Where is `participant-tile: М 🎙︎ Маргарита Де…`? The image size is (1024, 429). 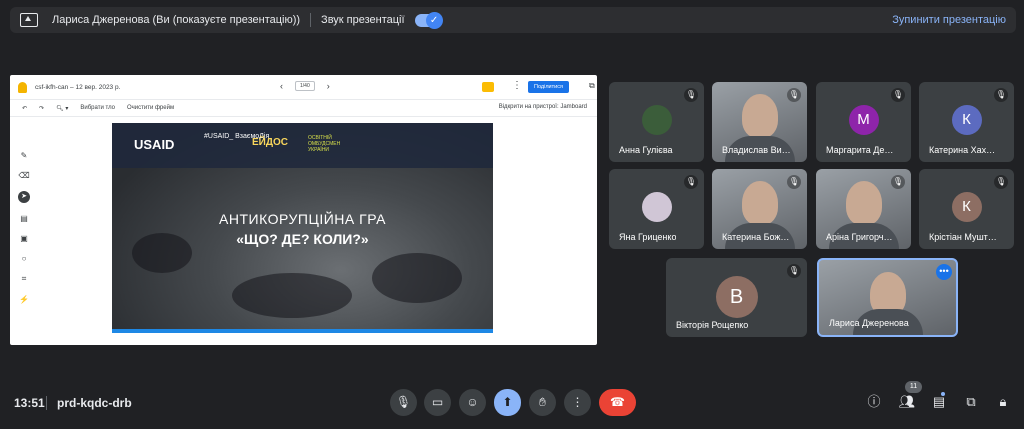 participant-tile: М 🎙︎ Маргарита Де… is located at coordinates (863, 122).